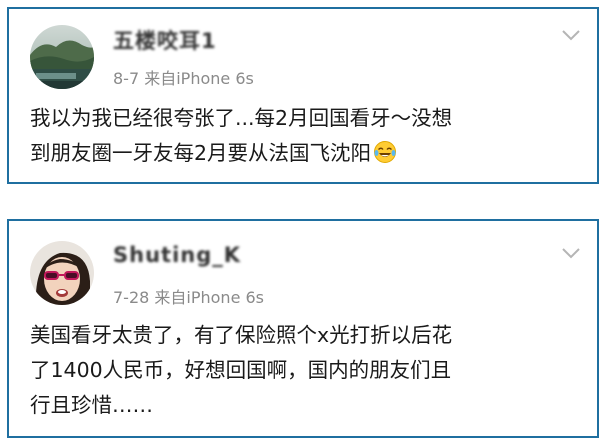 The height and width of the screenshot is (445, 608). Describe the element at coordinates (189, 297) in the screenshot. I see `post-meta: 7-28 来自iPhone 6s` at that location.